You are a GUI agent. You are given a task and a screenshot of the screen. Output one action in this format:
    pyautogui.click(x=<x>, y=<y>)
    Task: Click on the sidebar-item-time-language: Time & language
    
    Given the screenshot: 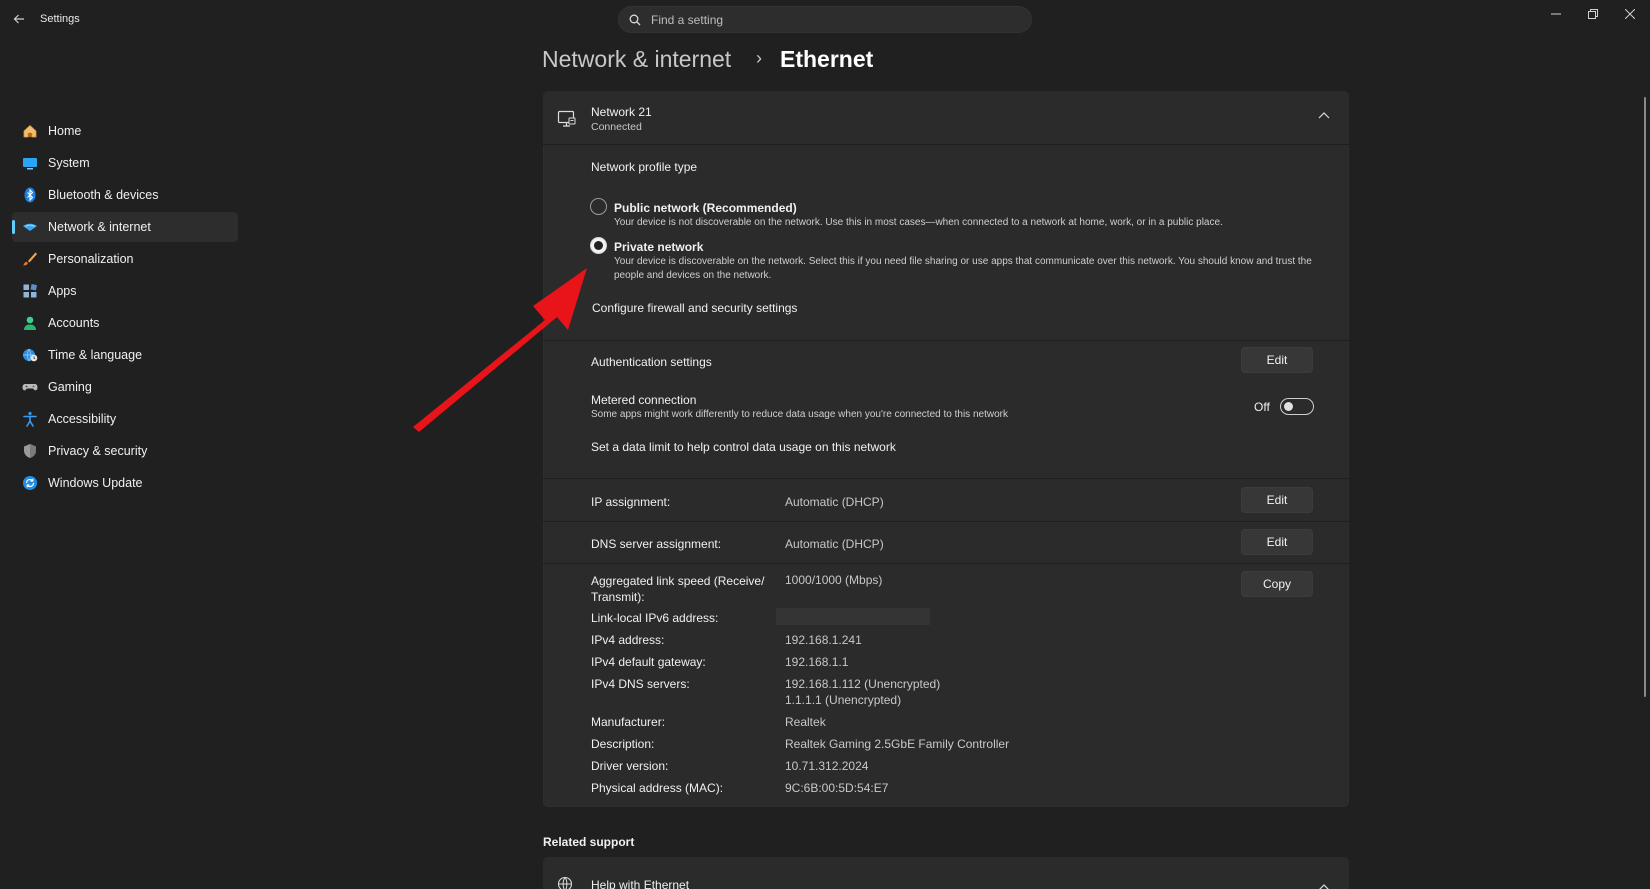 What is the action you would take?
    pyautogui.click(x=125, y=355)
    